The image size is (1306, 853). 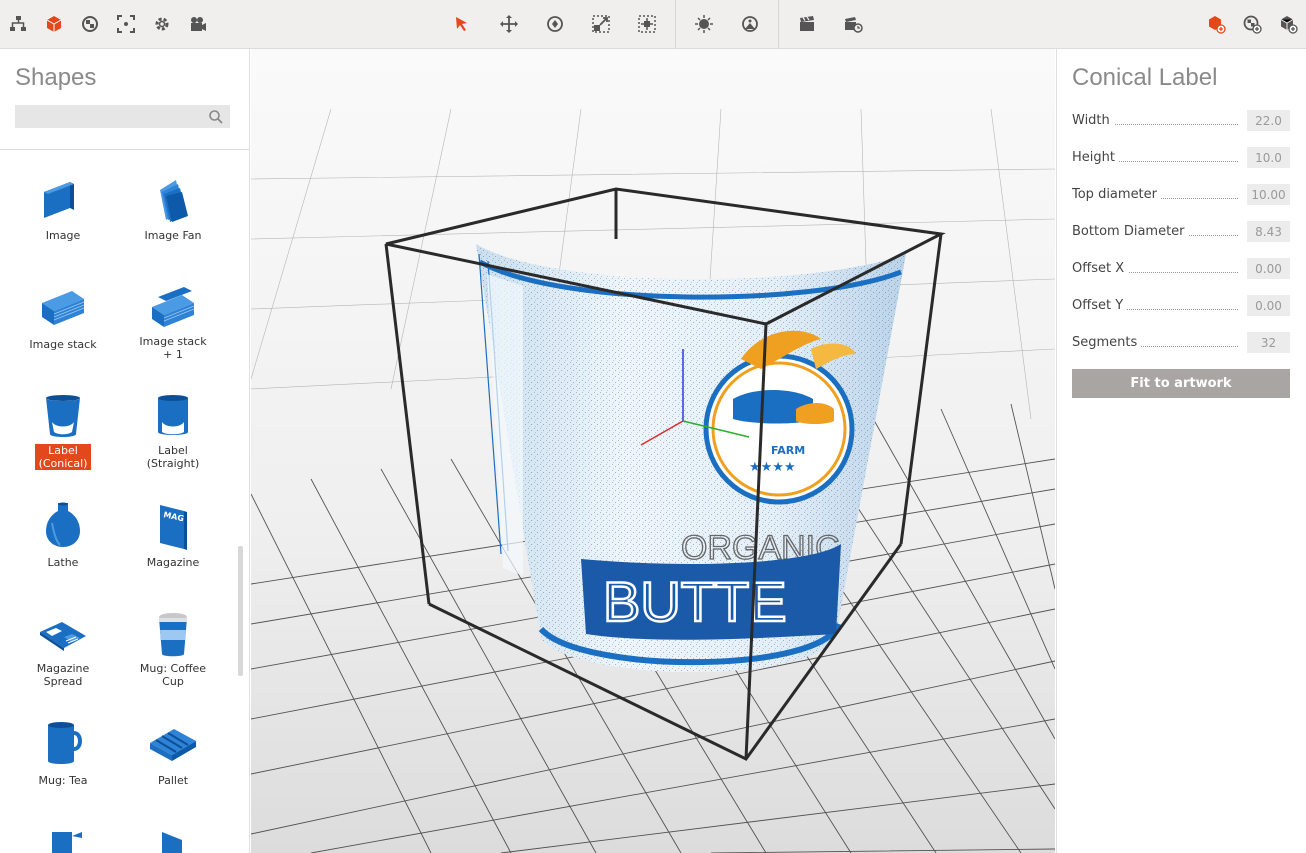 What do you see at coordinates (63, 308) in the screenshot?
I see `image-stack-icon` at bounding box center [63, 308].